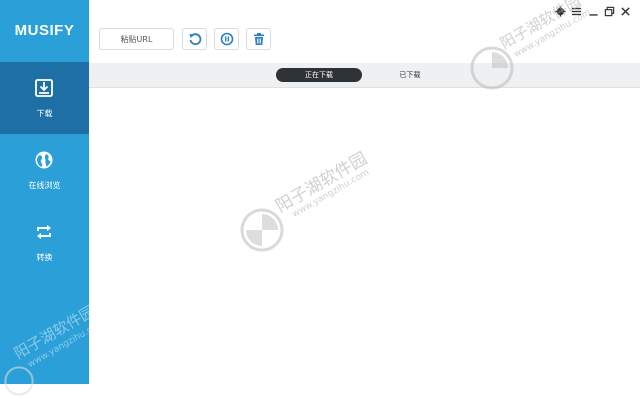 The image size is (640, 396). I want to click on sidebar-item-convert: 转换, so click(44, 242).